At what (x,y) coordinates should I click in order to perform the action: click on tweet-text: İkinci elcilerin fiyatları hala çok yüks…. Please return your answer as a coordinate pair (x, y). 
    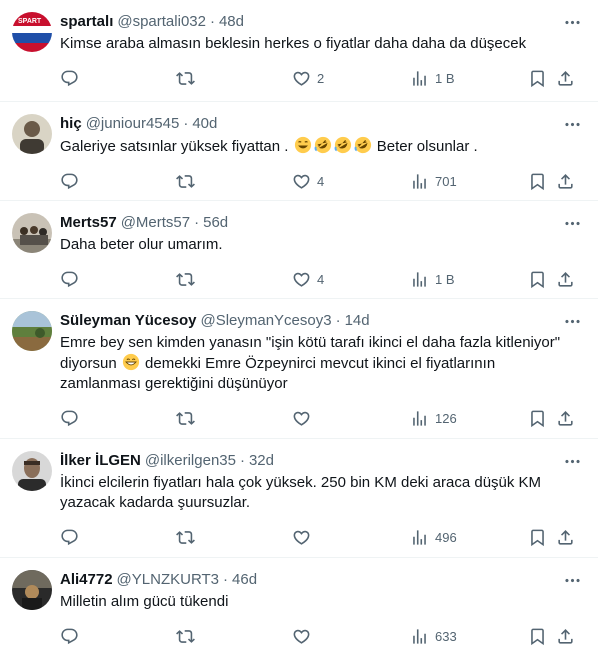
    Looking at the image, I should click on (301, 492).